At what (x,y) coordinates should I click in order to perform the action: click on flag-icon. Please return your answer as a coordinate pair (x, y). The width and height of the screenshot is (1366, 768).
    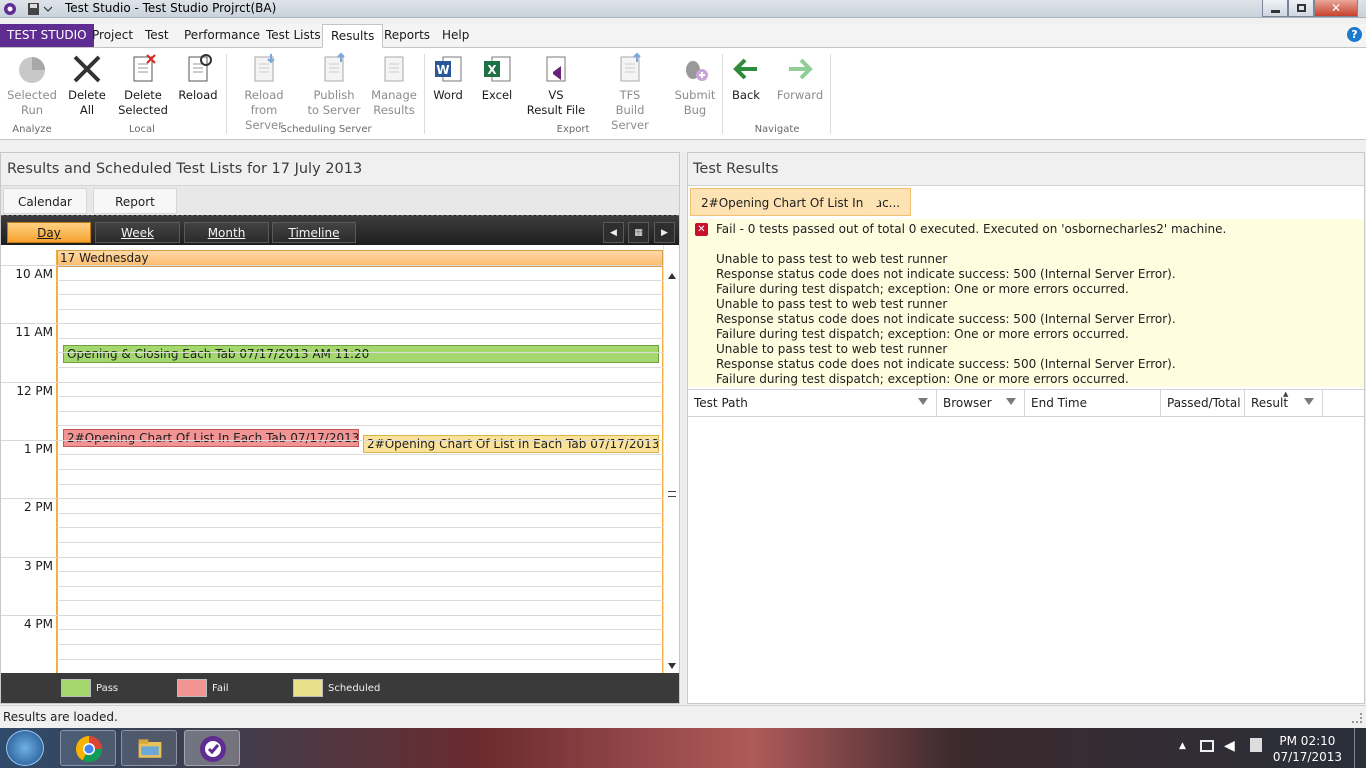
    Looking at the image, I should click on (1256, 745).